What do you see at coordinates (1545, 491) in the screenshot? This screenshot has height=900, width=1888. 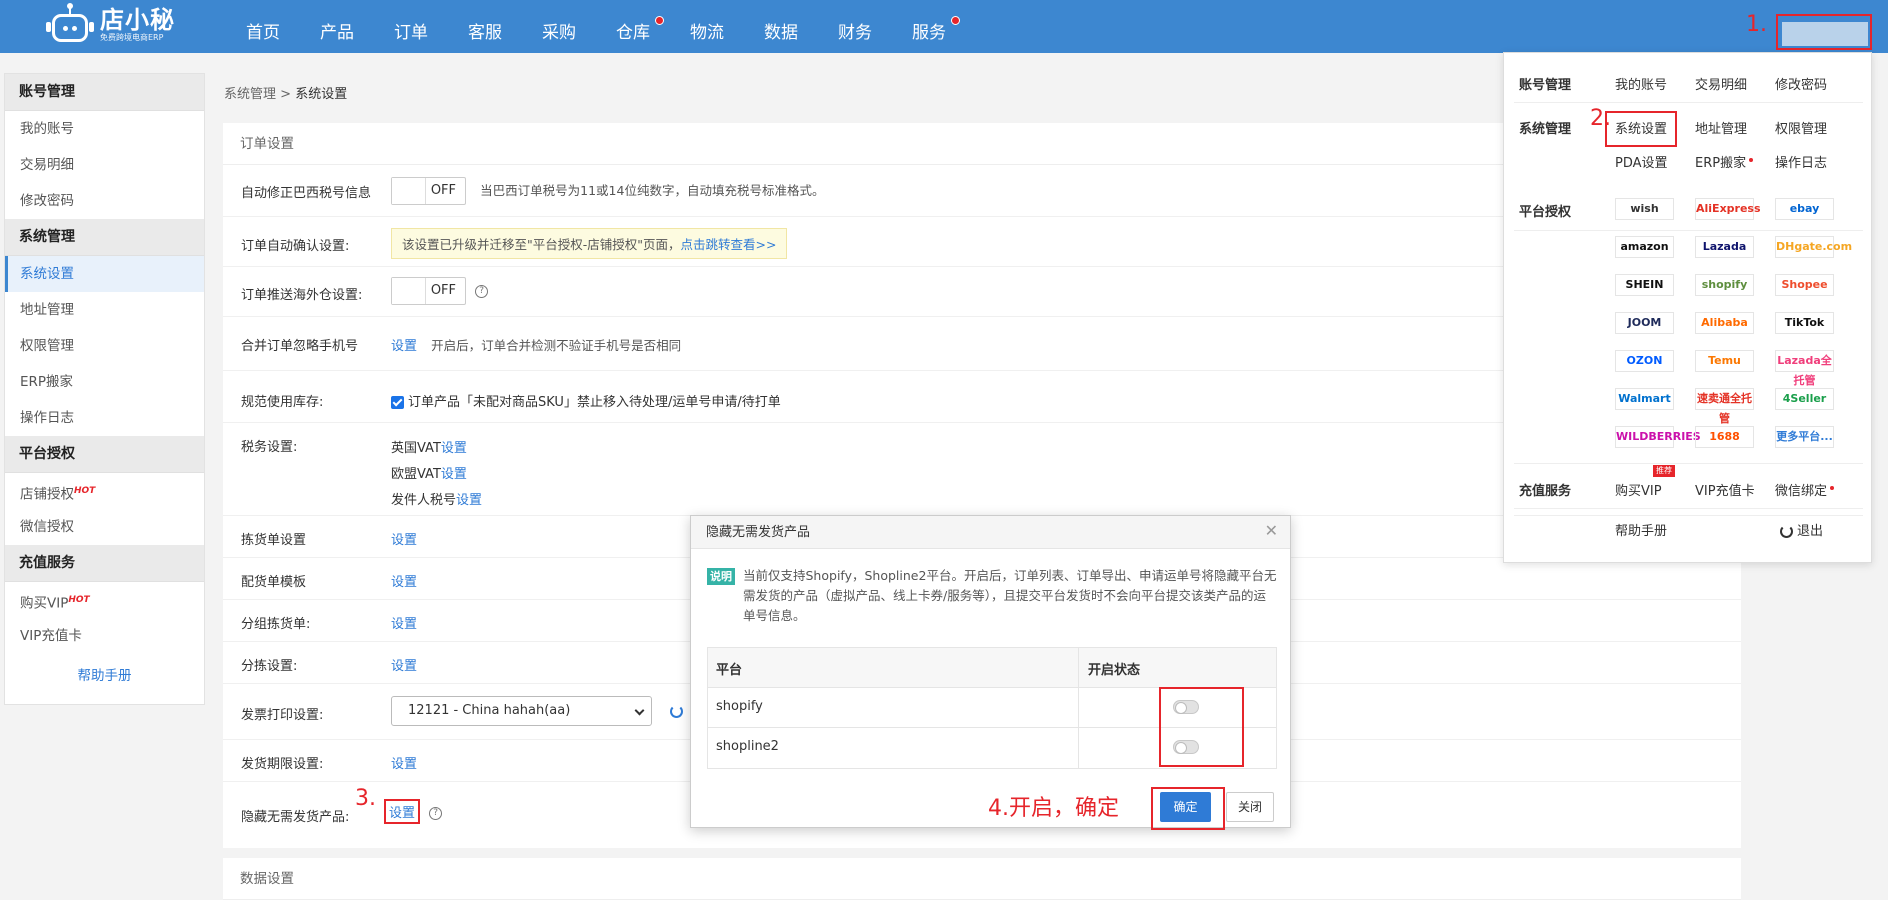 I see `dd-label: 充值服务` at bounding box center [1545, 491].